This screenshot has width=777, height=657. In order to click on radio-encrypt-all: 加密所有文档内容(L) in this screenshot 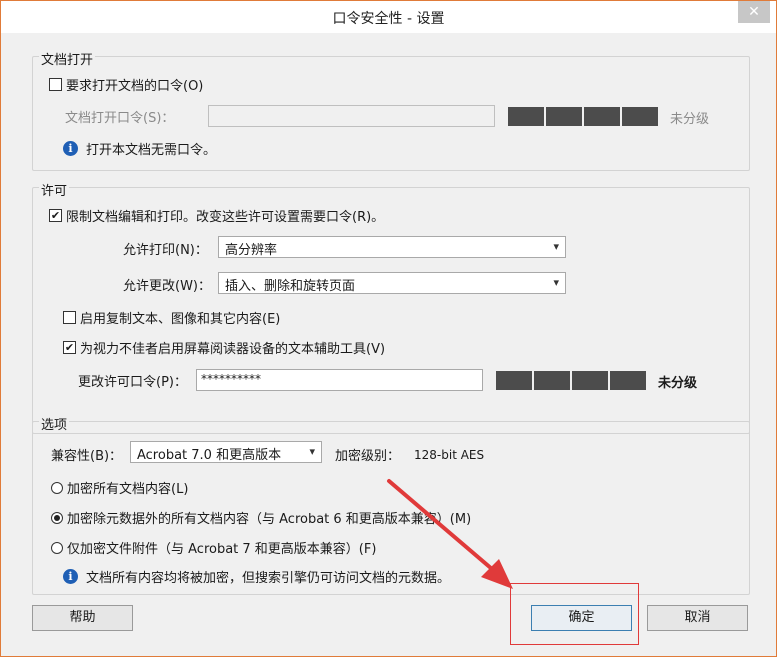, I will do `click(119, 487)`.